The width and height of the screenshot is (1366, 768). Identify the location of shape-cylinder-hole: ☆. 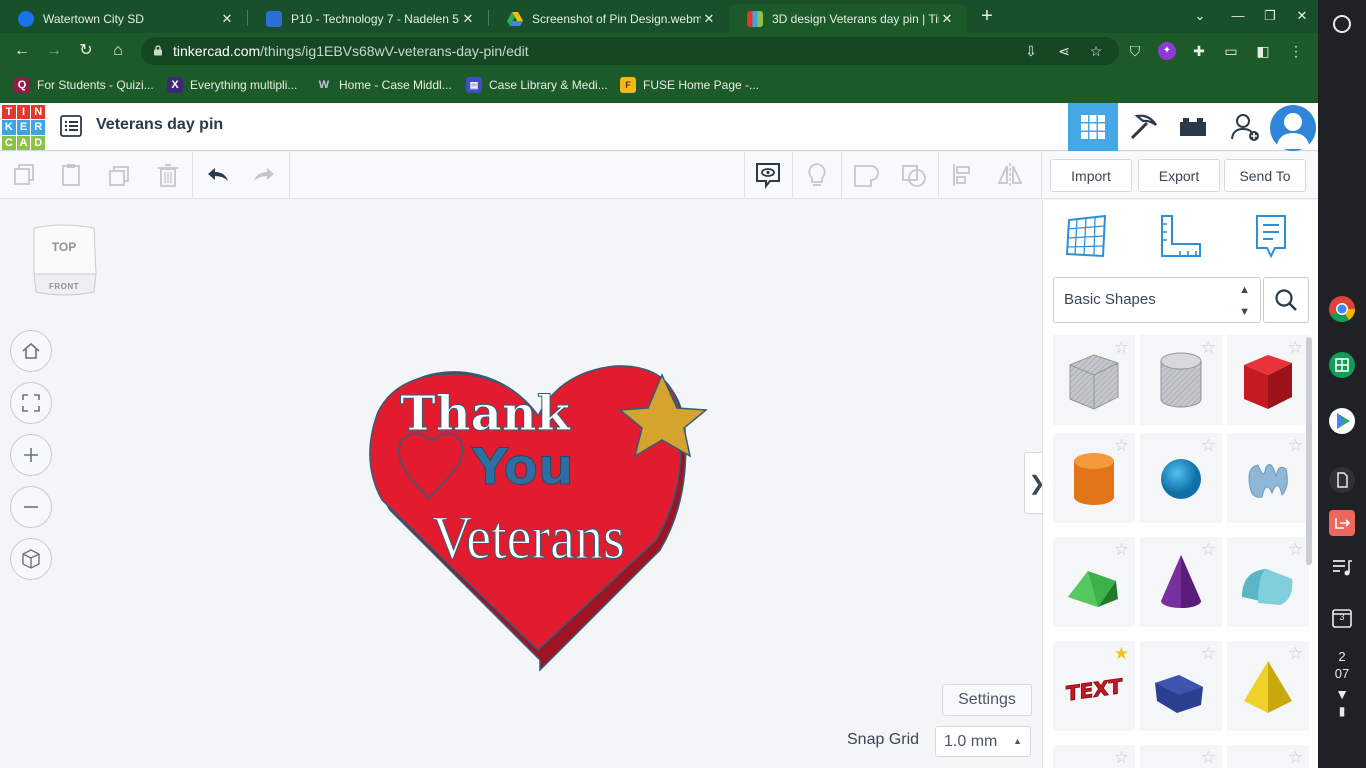
(1181, 380).